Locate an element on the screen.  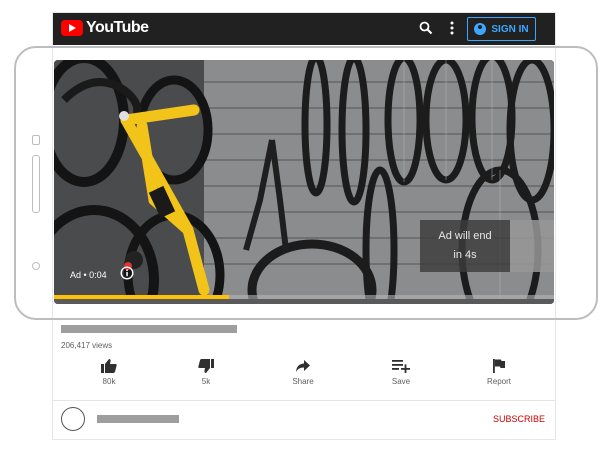
flag-icon is located at coordinates (499, 366).